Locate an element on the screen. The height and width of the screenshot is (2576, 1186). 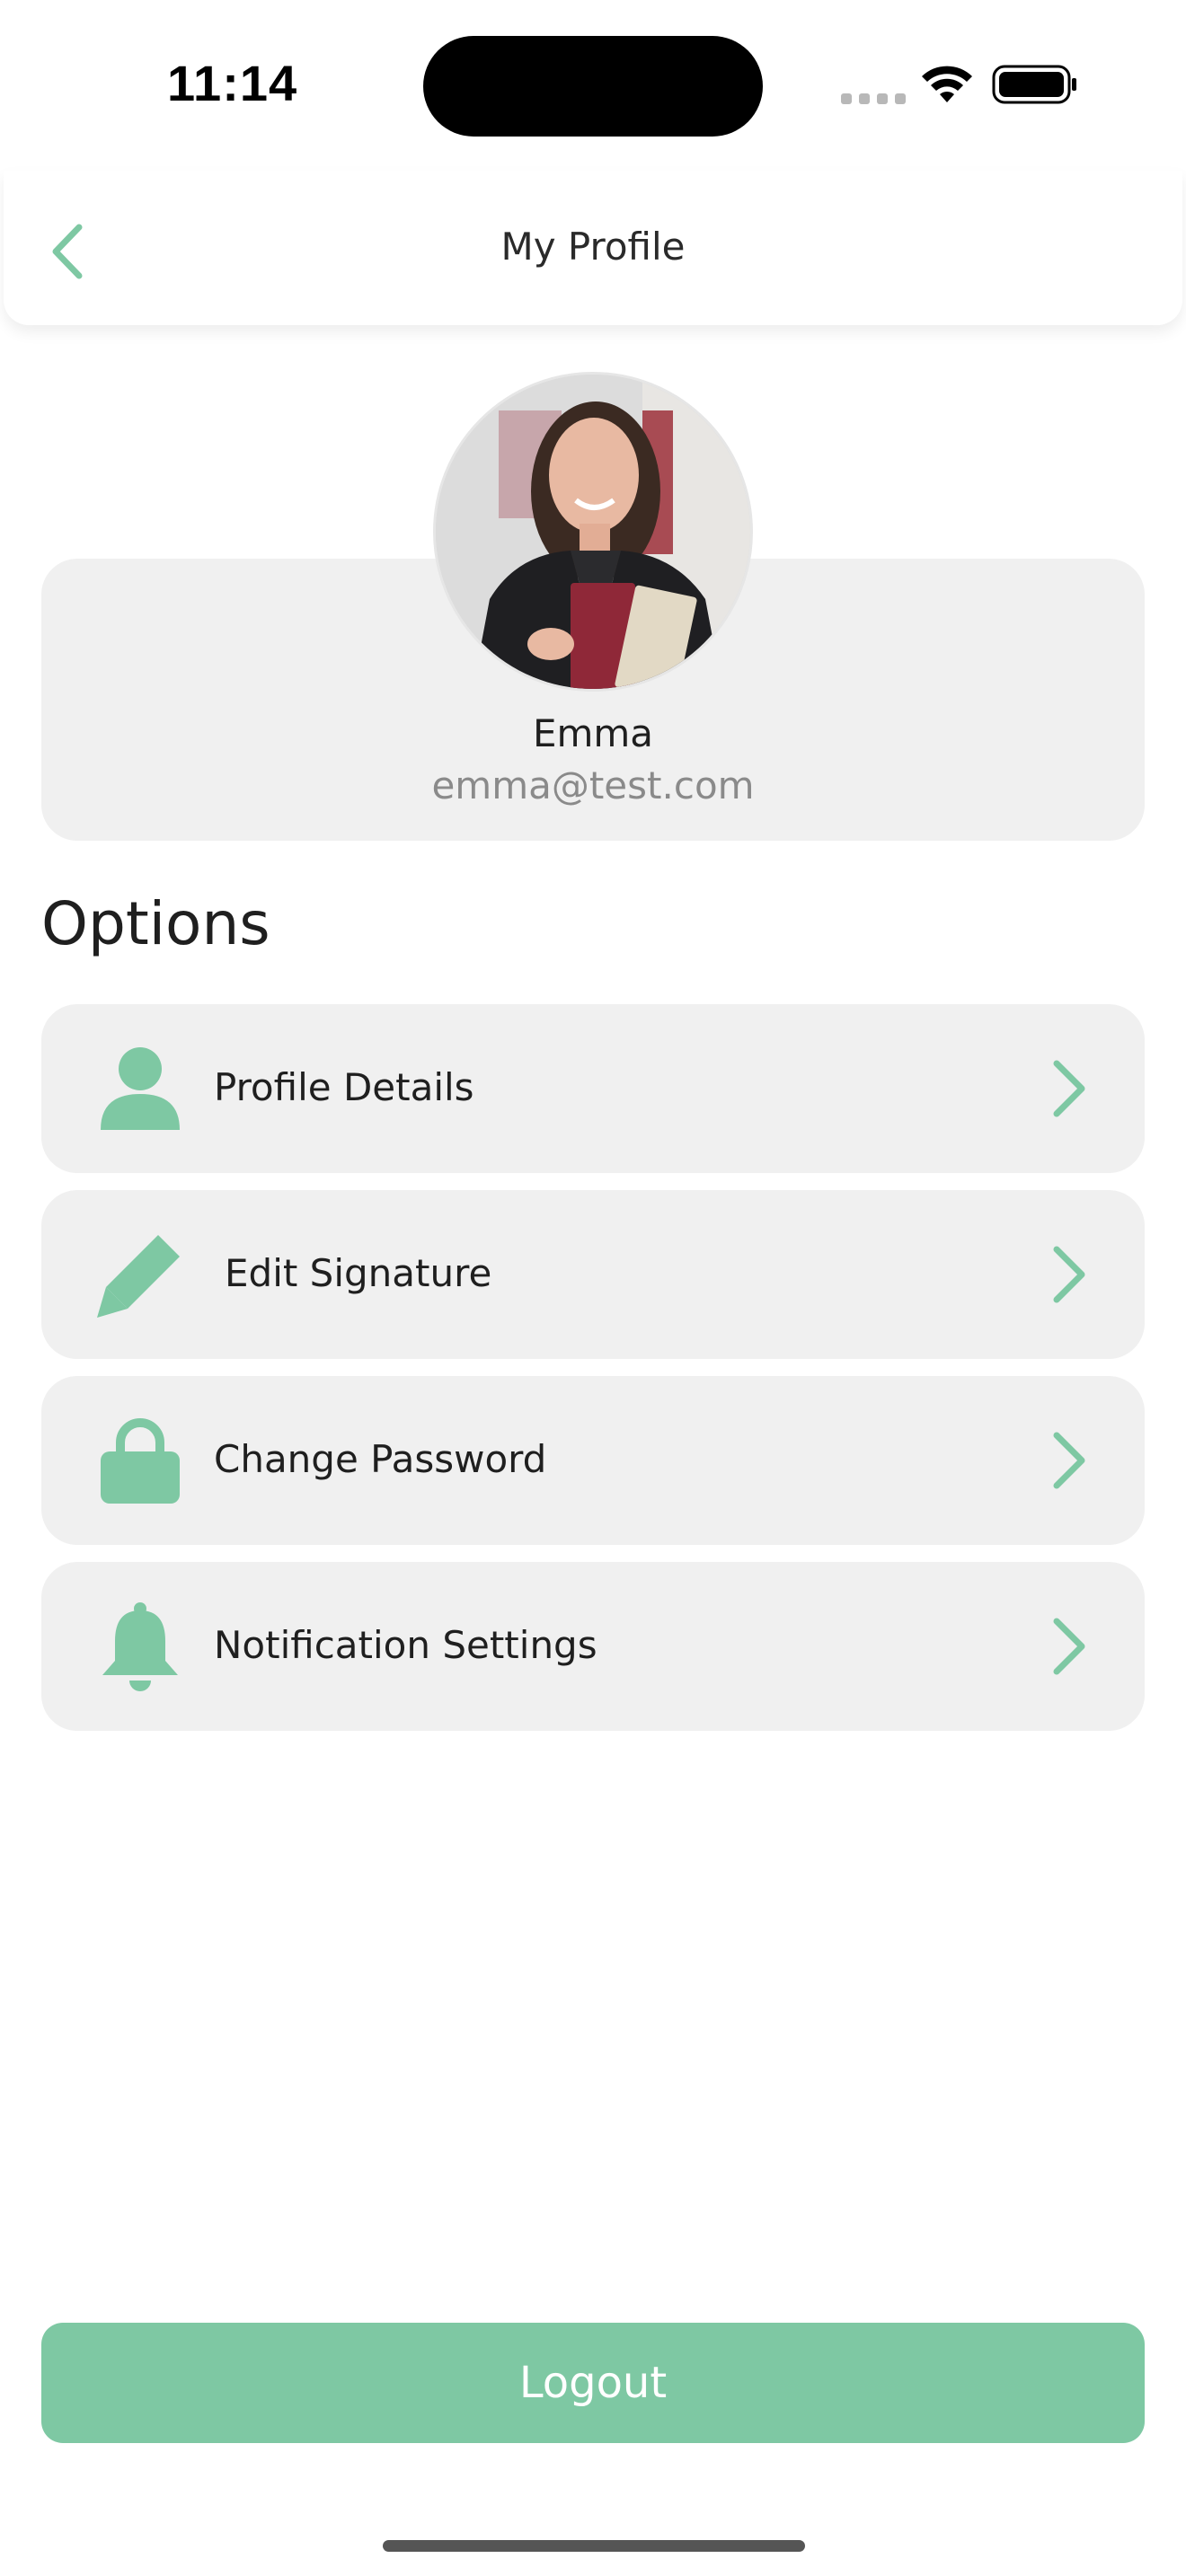
option-label: Notification Settings is located at coordinates (405, 1645).